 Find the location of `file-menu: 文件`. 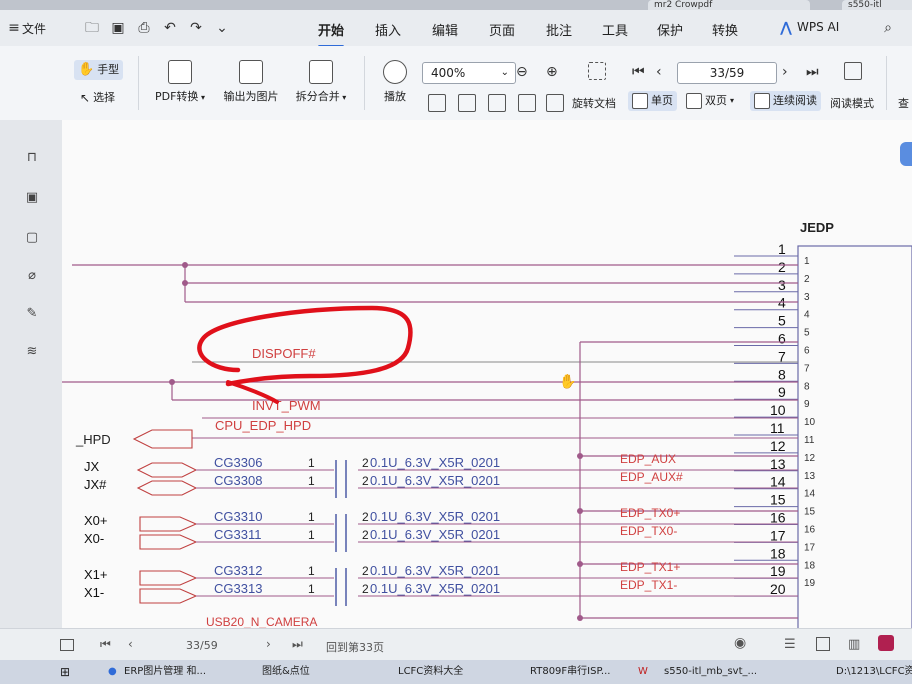

file-menu: 文件 is located at coordinates (34, 28).